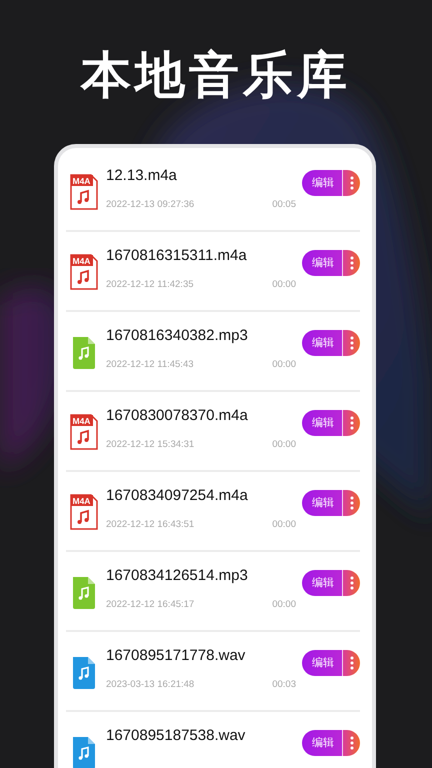 The width and height of the screenshot is (432, 768). I want to click on file-date: 2022-12-13 09:27:36, so click(150, 205).